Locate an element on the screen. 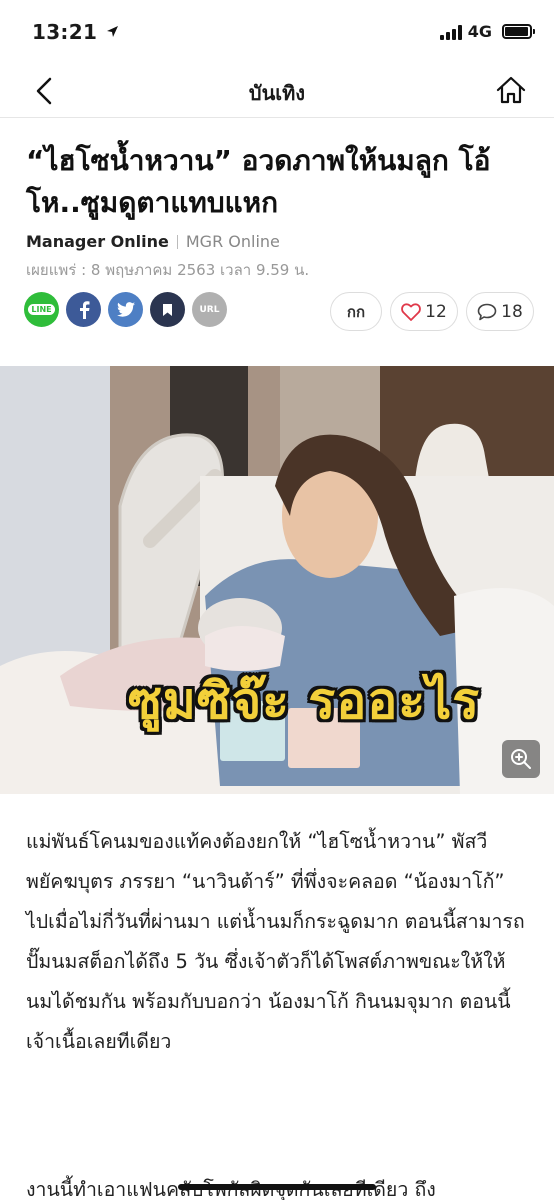 Image resolution: width=554 pixels, height=1200 pixels. location-arrow-icon is located at coordinates (113, 31).